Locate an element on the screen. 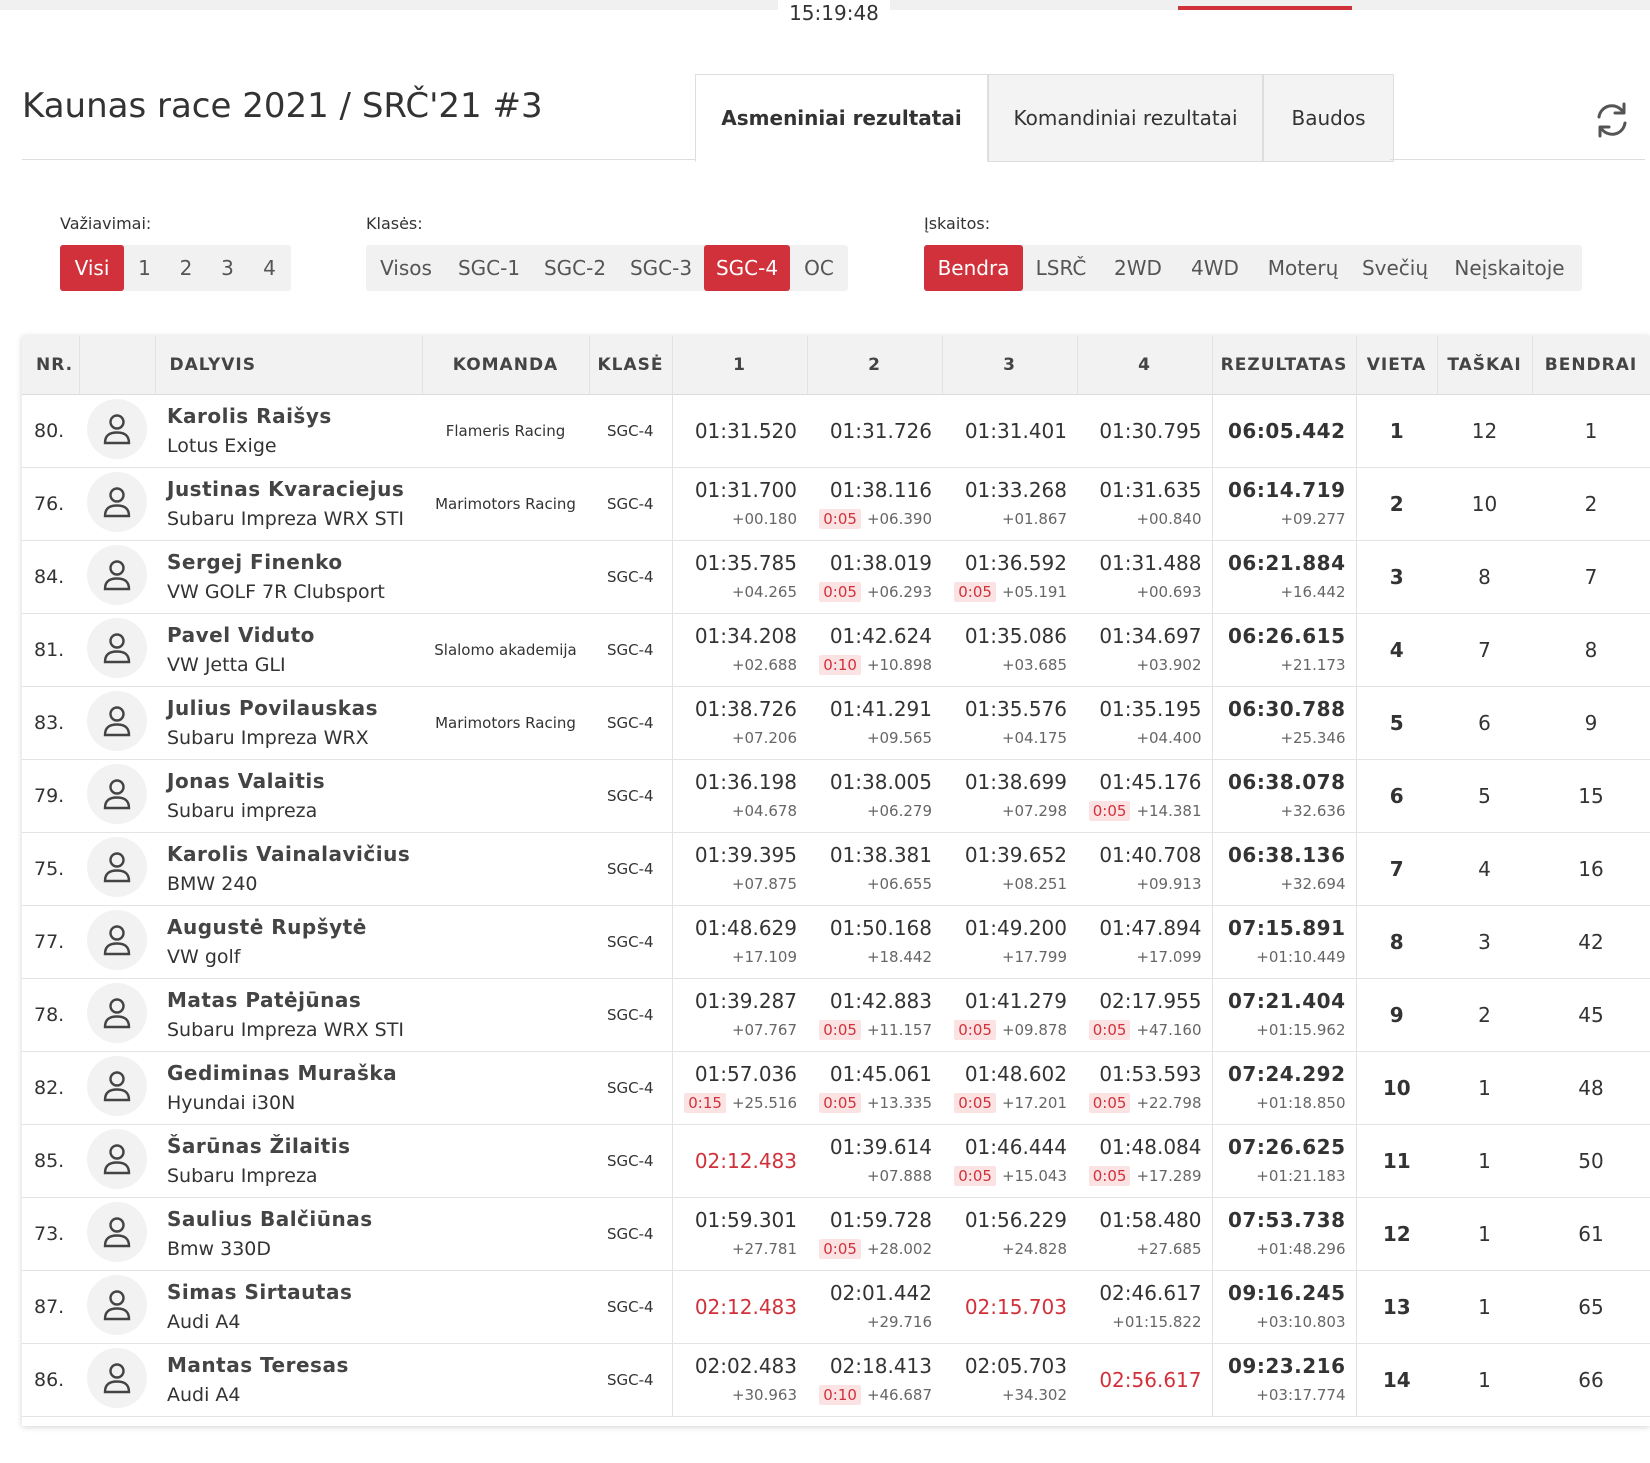 The image size is (1650, 1463). standings-filter-moteru: Moterų is located at coordinates (1303, 268).